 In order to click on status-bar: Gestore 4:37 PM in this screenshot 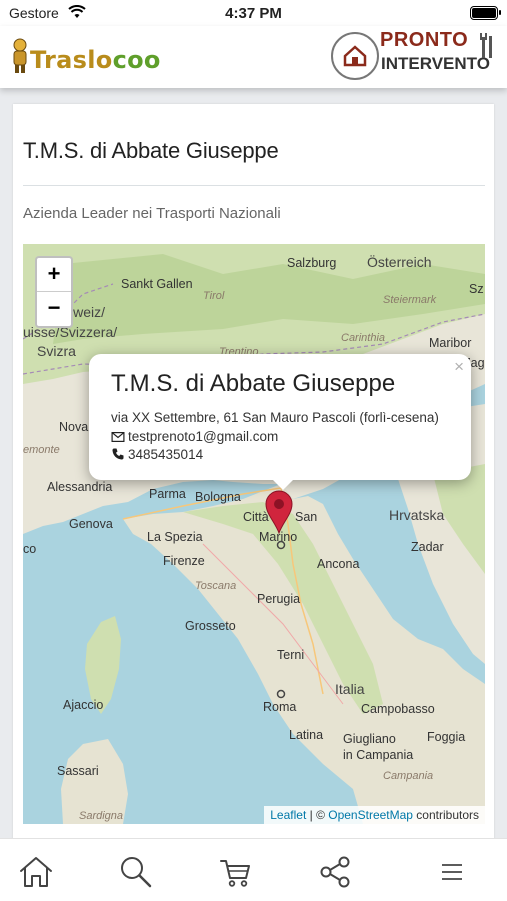, I will do `click(253, 13)`.